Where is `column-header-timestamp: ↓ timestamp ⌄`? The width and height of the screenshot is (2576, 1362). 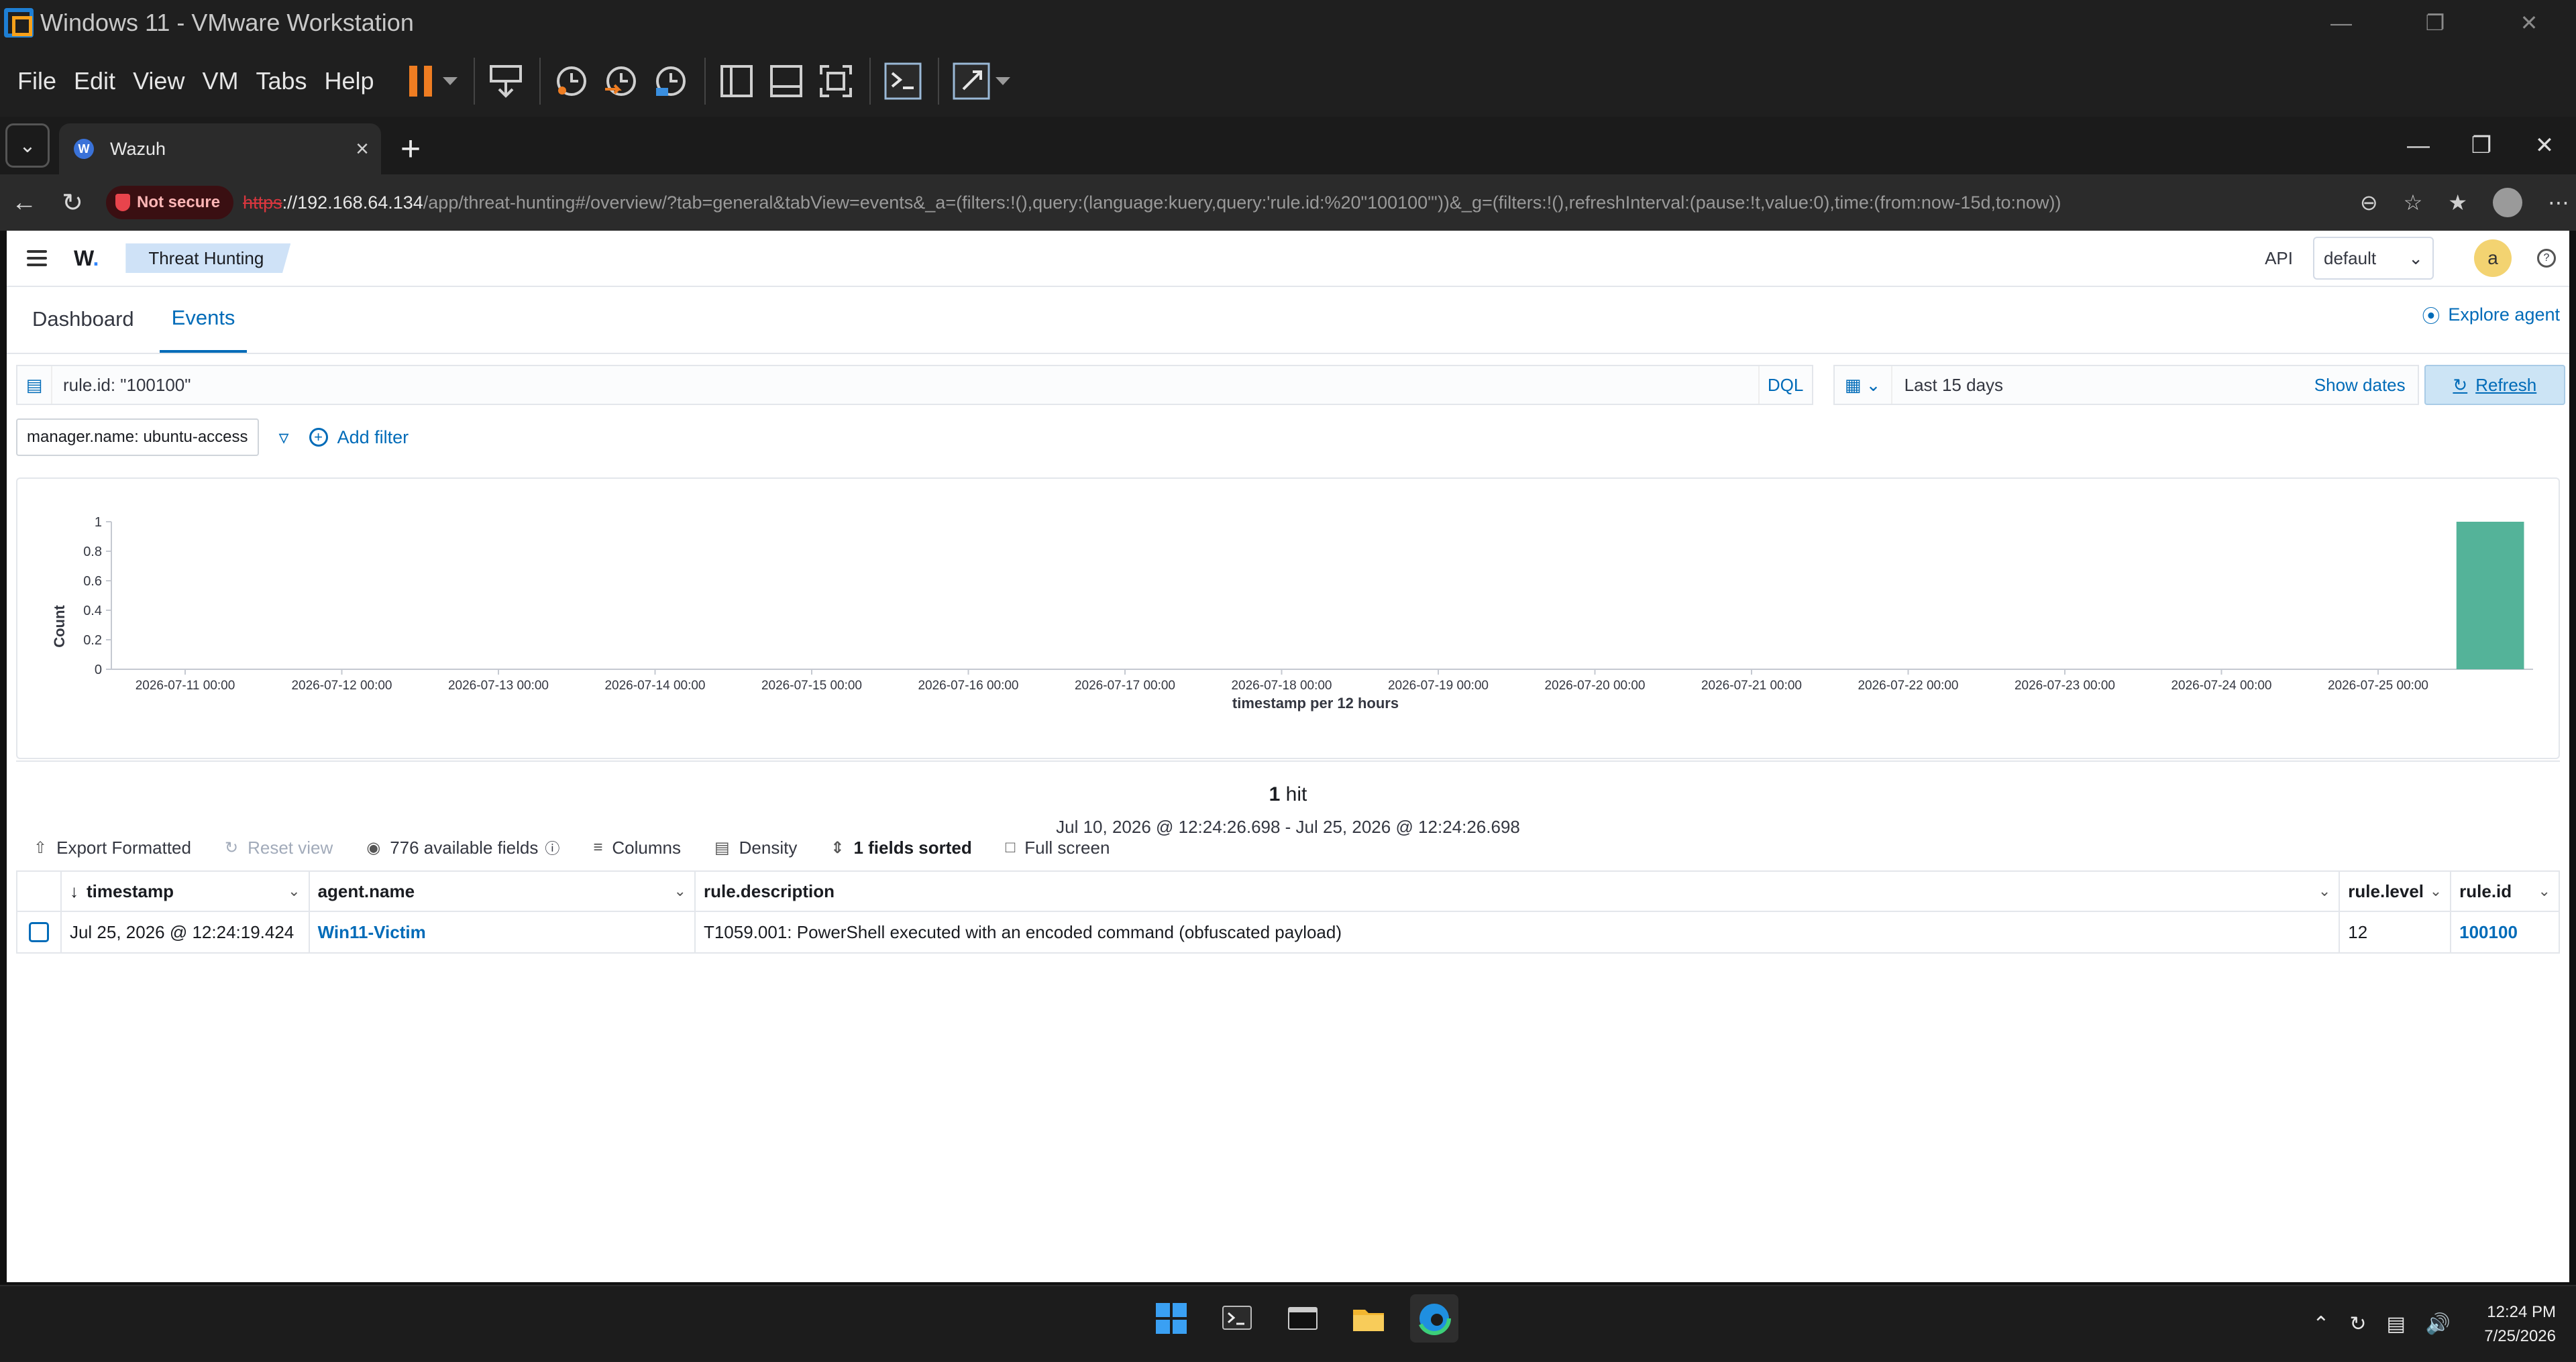 column-header-timestamp: ↓ timestamp ⌄ is located at coordinates (186, 891).